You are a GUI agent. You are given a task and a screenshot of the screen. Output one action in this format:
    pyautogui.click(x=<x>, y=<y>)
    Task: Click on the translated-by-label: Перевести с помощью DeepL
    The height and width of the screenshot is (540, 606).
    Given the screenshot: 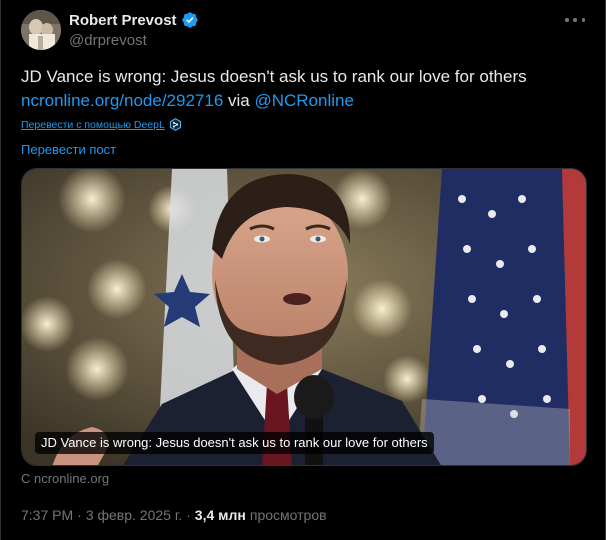 What is the action you would take?
    pyautogui.click(x=93, y=124)
    